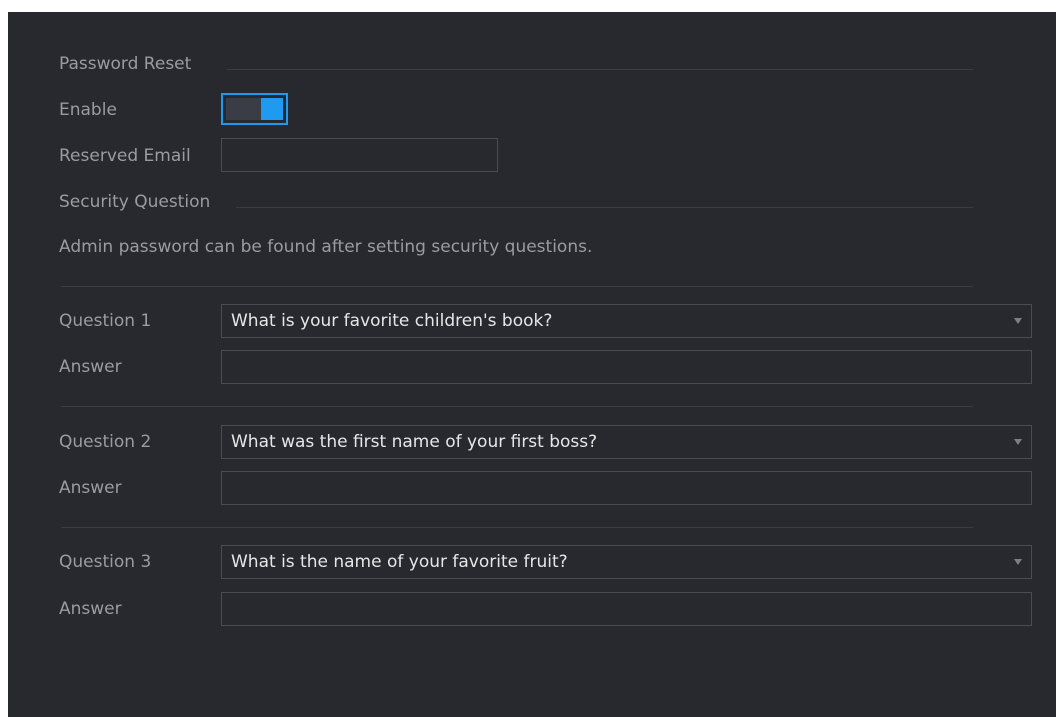 This screenshot has height=717, width=1060. I want to click on enable-label: Enable, so click(88, 110).